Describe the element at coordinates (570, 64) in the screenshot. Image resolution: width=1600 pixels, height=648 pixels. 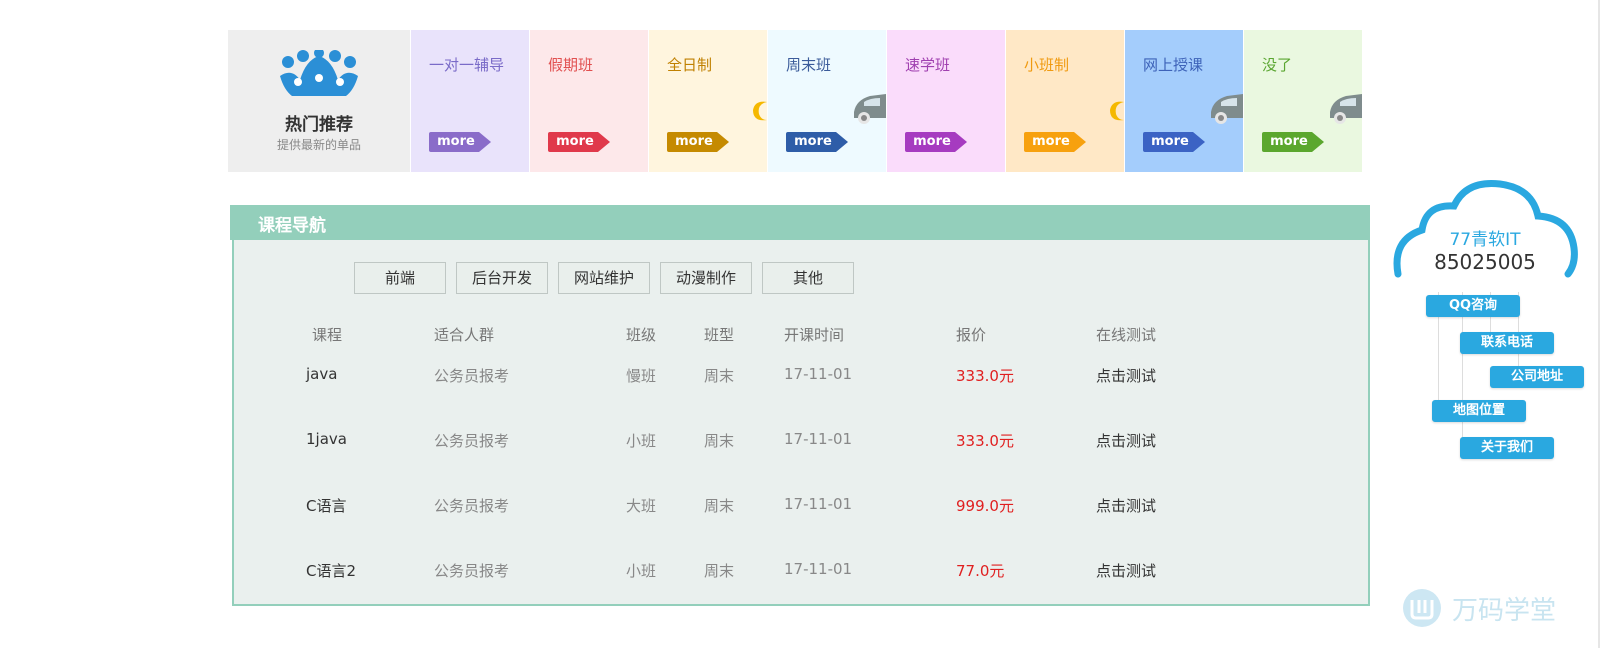
I see `hot-card-label: 假期班` at that location.